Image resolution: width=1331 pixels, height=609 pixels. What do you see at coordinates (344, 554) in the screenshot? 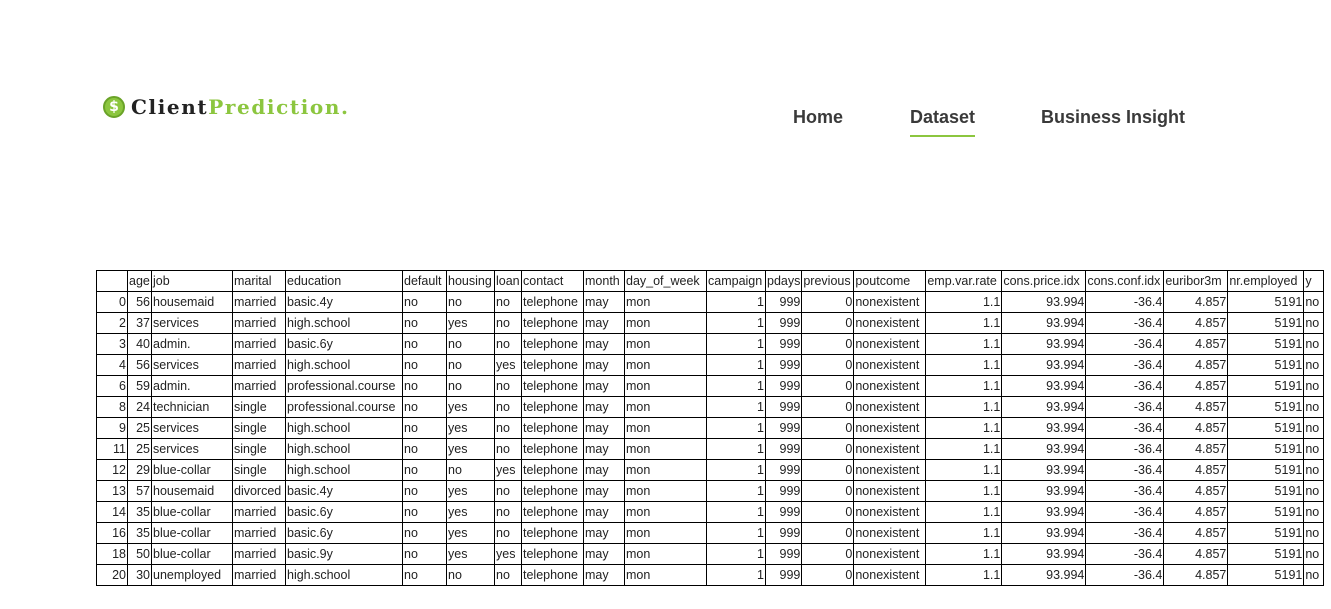
I see `table-cell: basic.9y` at bounding box center [344, 554].